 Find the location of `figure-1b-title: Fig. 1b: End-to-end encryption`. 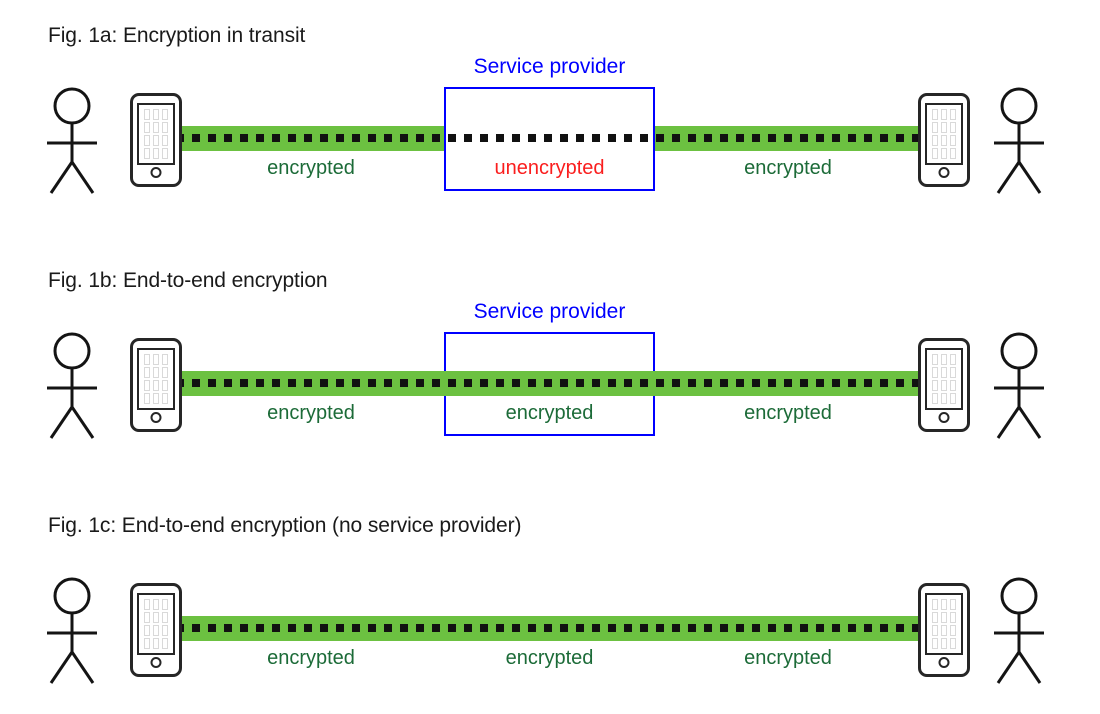

figure-1b-title: Fig. 1b: End-to-end encryption is located at coordinates (188, 280).